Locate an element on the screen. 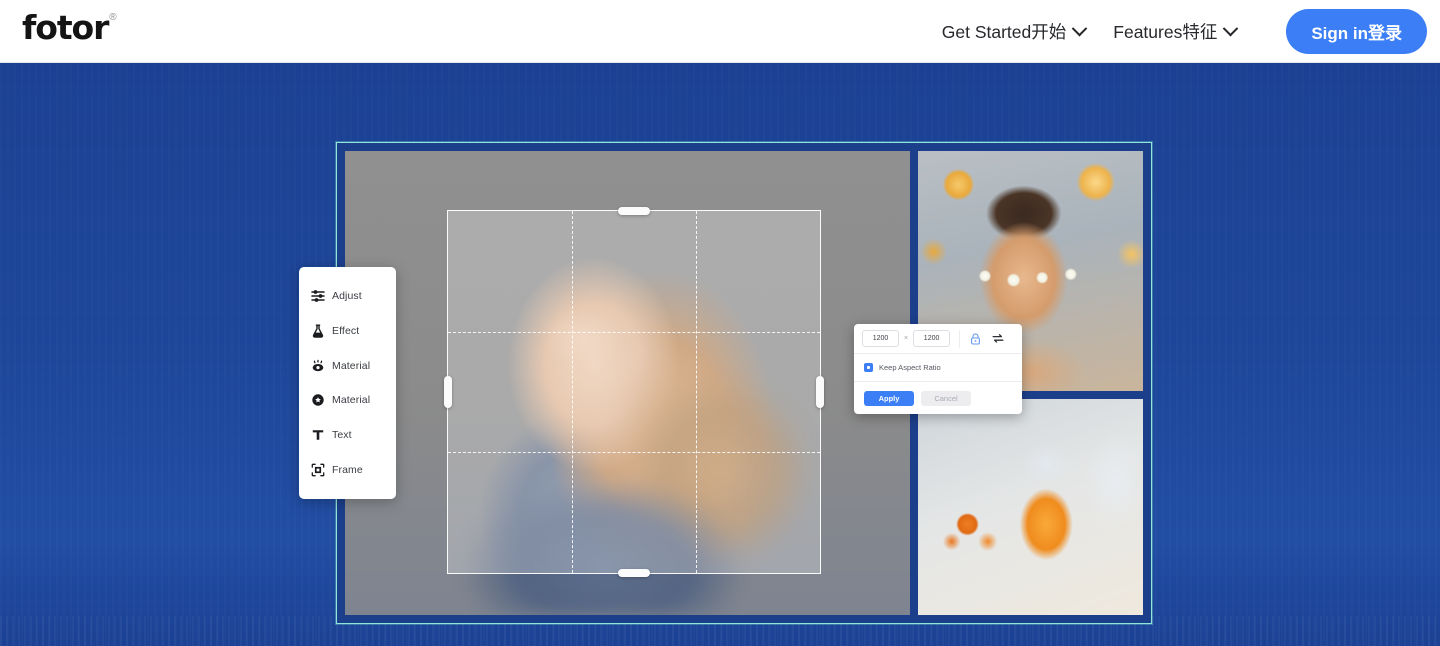  nav-get-started: Get Started开始 is located at coordinates (1014, 31).